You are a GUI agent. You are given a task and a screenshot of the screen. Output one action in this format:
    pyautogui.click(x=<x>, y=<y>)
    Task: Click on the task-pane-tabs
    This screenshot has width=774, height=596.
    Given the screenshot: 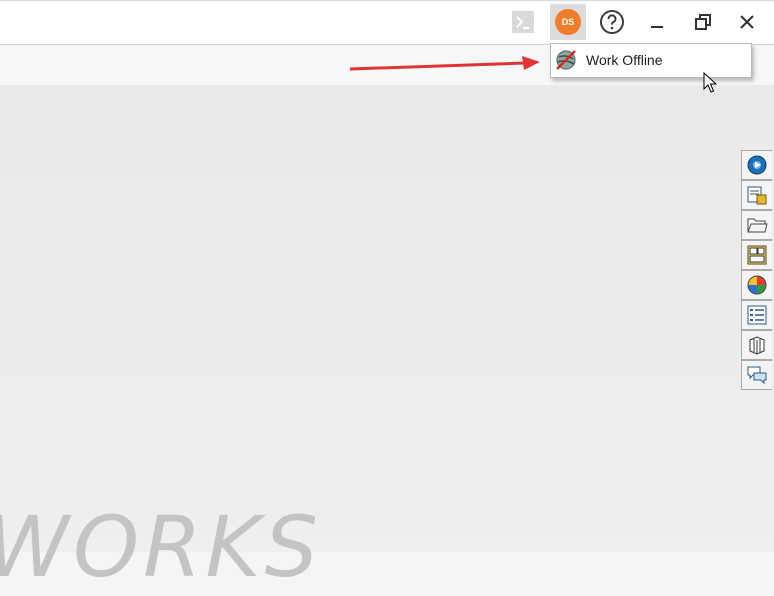 What is the action you would take?
    pyautogui.click(x=757, y=270)
    